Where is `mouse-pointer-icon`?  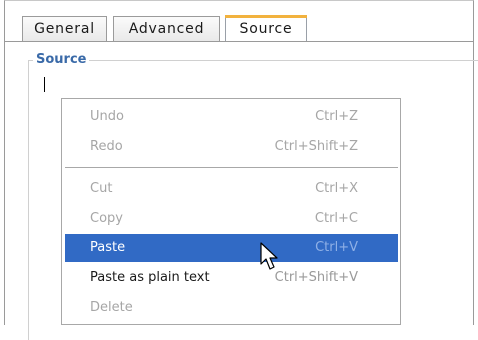
mouse-pointer-icon is located at coordinates (269, 256).